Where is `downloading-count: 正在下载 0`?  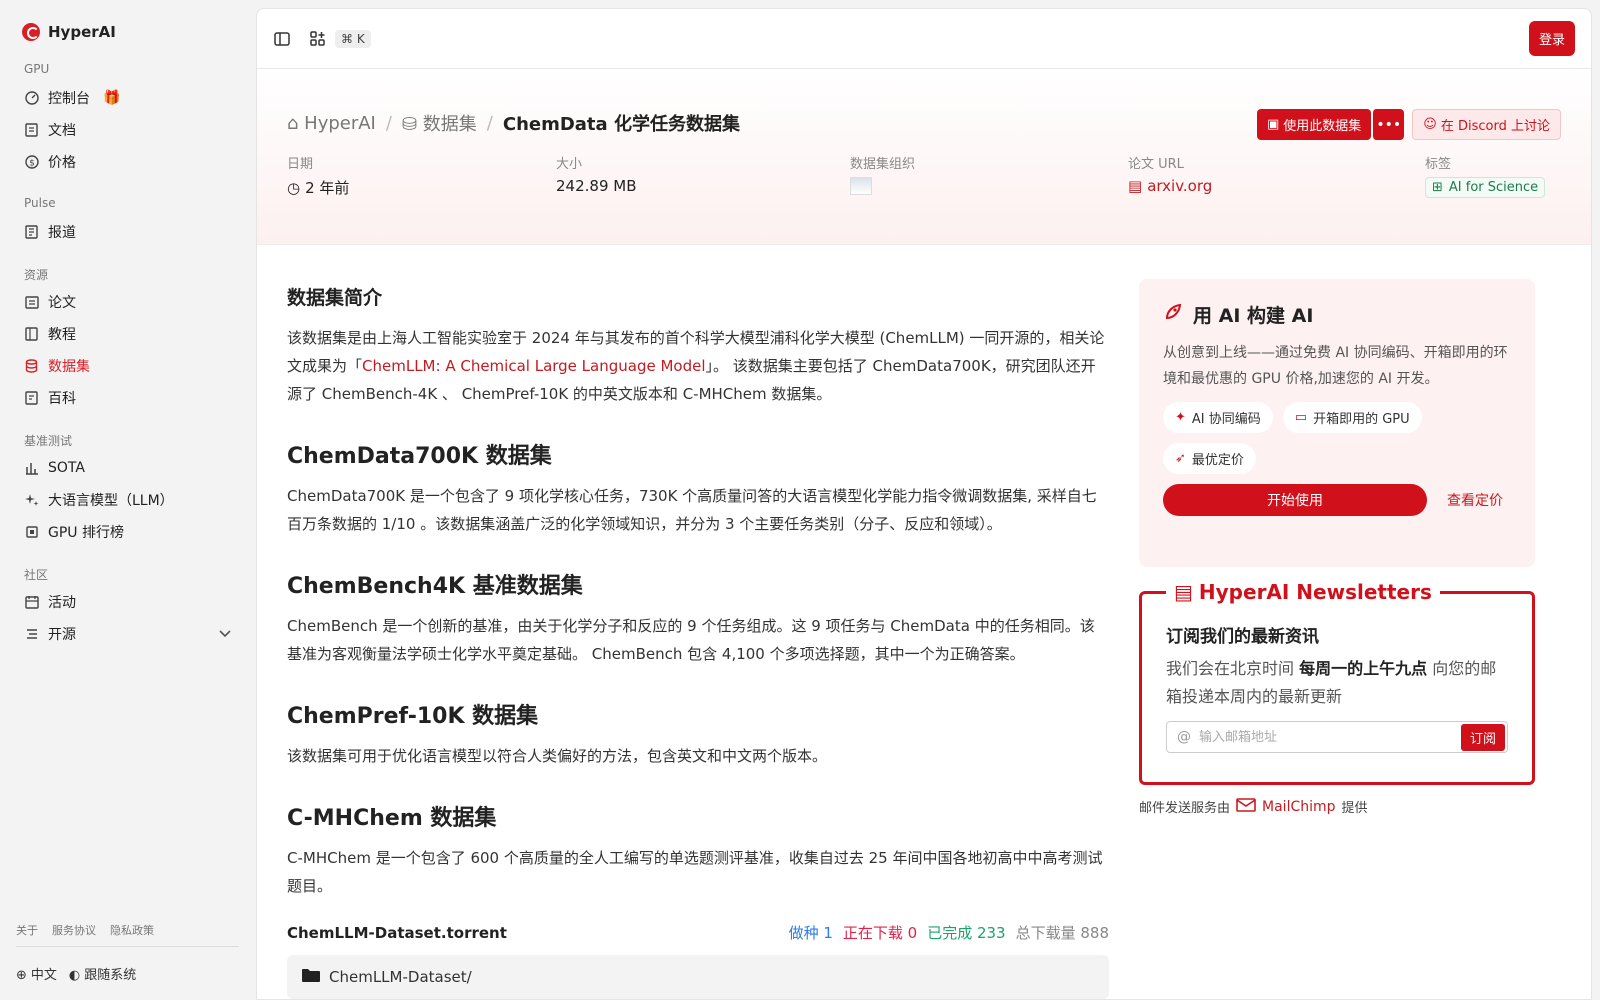 downloading-count: 正在下载 0 is located at coordinates (880, 933).